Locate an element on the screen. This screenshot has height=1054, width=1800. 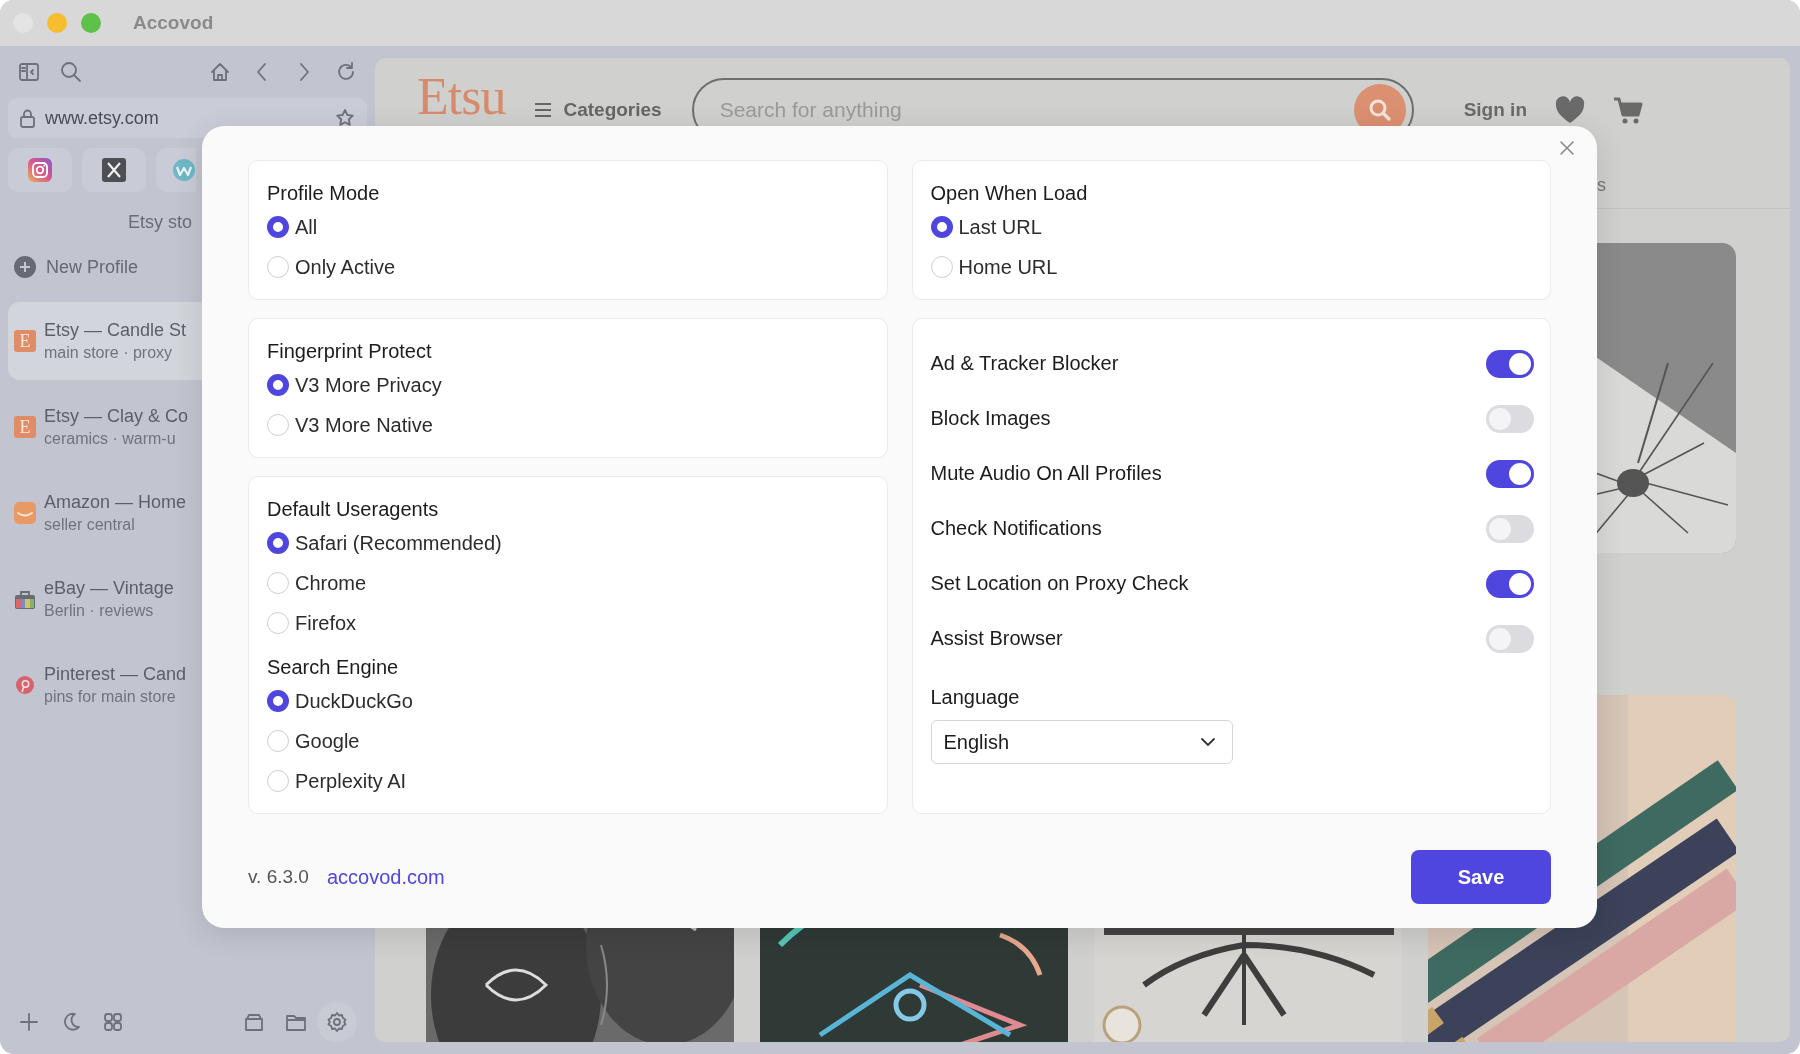
settings-button is located at coordinates (337, 1022).